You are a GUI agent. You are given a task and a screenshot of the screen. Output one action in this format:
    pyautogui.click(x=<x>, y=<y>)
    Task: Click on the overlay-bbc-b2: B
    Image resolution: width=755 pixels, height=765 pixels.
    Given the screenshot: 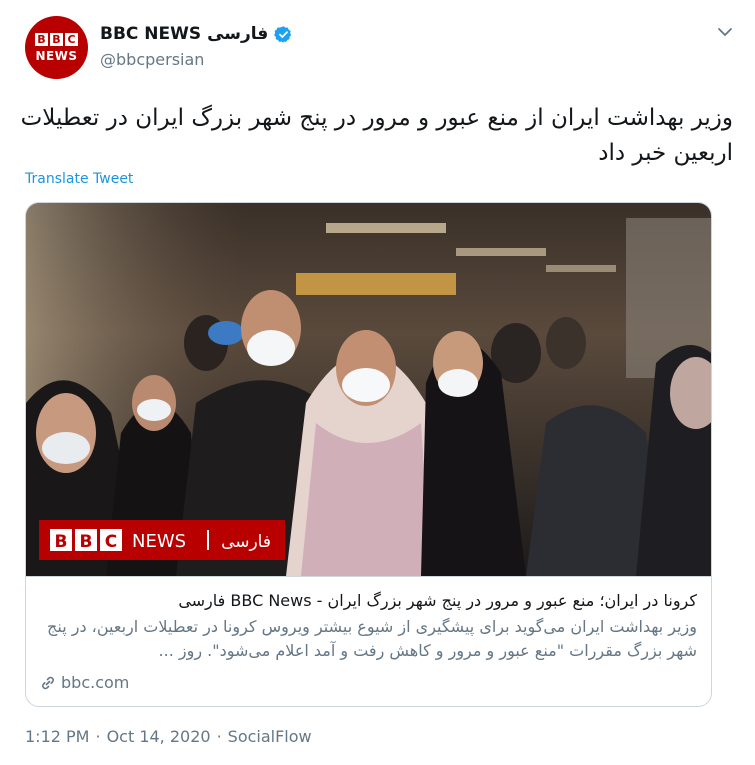 What is the action you would take?
    pyautogui.click(x=86, y=542)
    